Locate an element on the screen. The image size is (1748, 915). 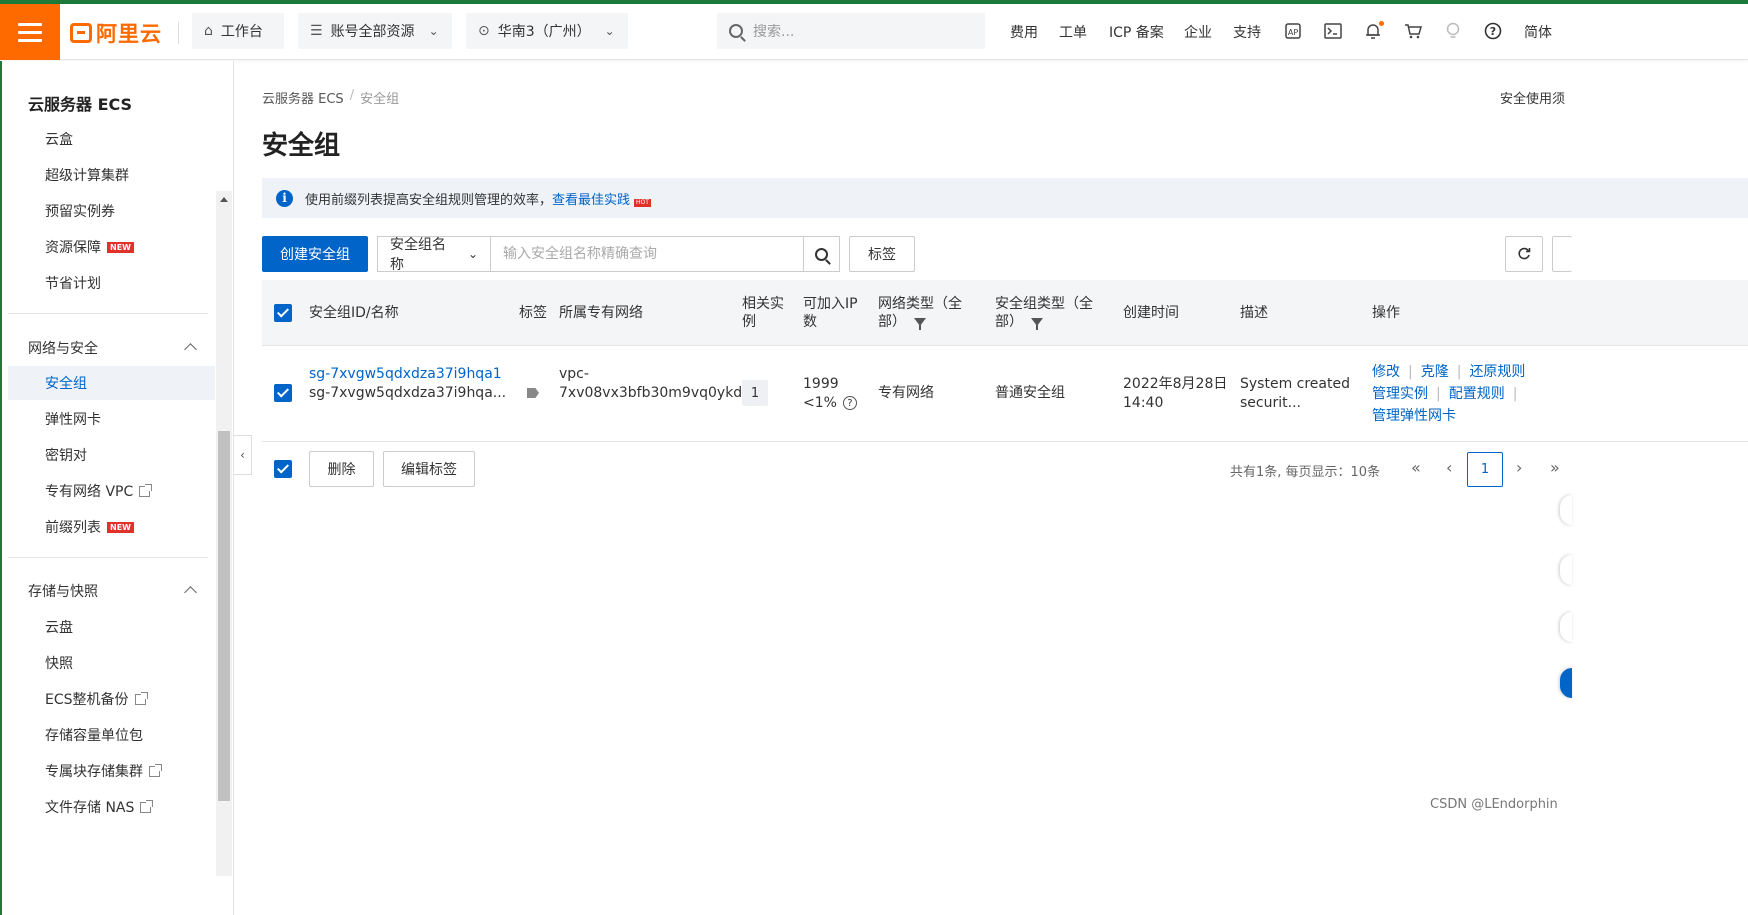
sidebar-item-reserved-instance: 预留实例券 is located at coordinates (80, 211).